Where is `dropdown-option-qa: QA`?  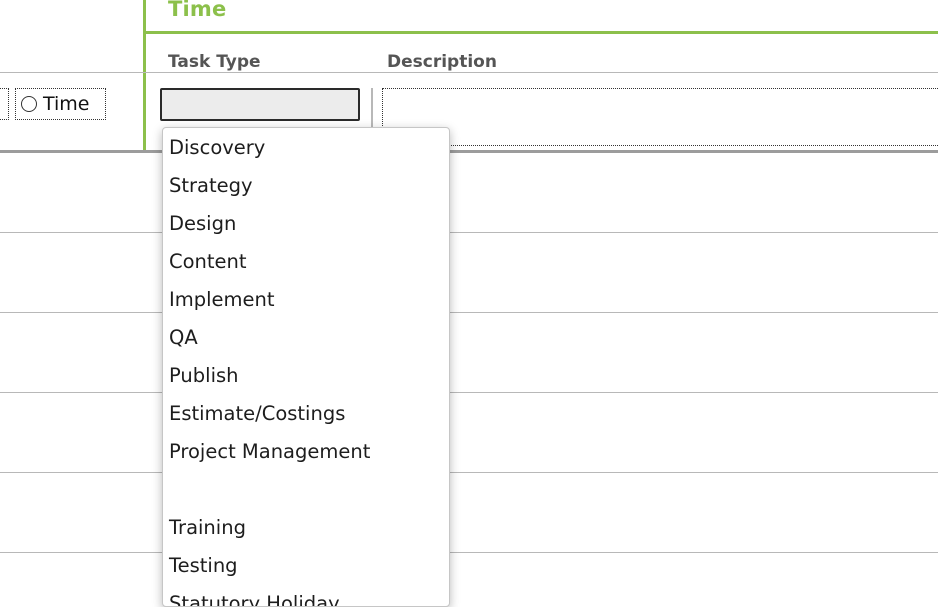 dropdown-option-qa: QA is located at coordinates (306, 338).